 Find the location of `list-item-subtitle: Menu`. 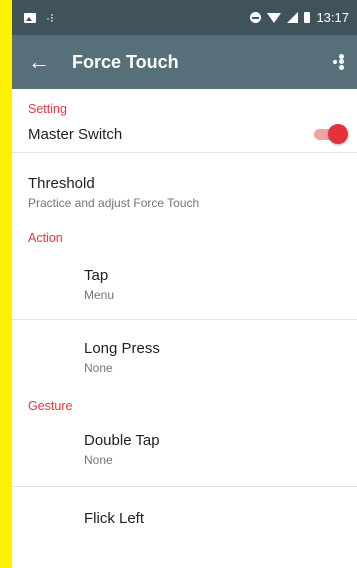

list-item-subtitle: Menu is located at coordinates (99, 294).